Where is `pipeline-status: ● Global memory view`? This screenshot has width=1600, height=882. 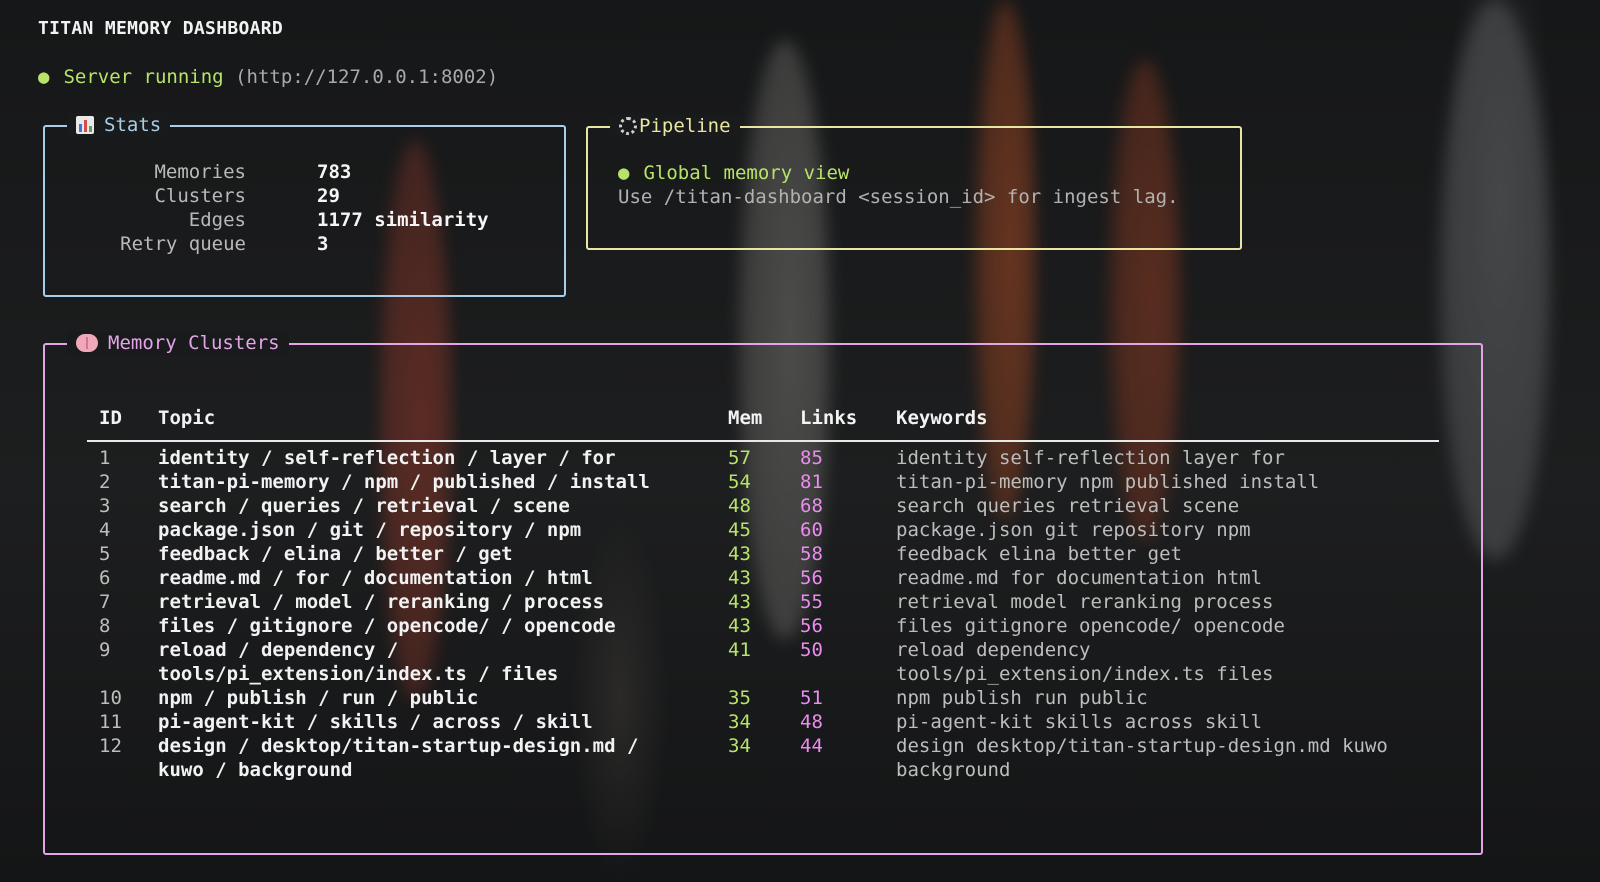 pipeline-status: ● Global memory view is located at coordinates (733, 173).